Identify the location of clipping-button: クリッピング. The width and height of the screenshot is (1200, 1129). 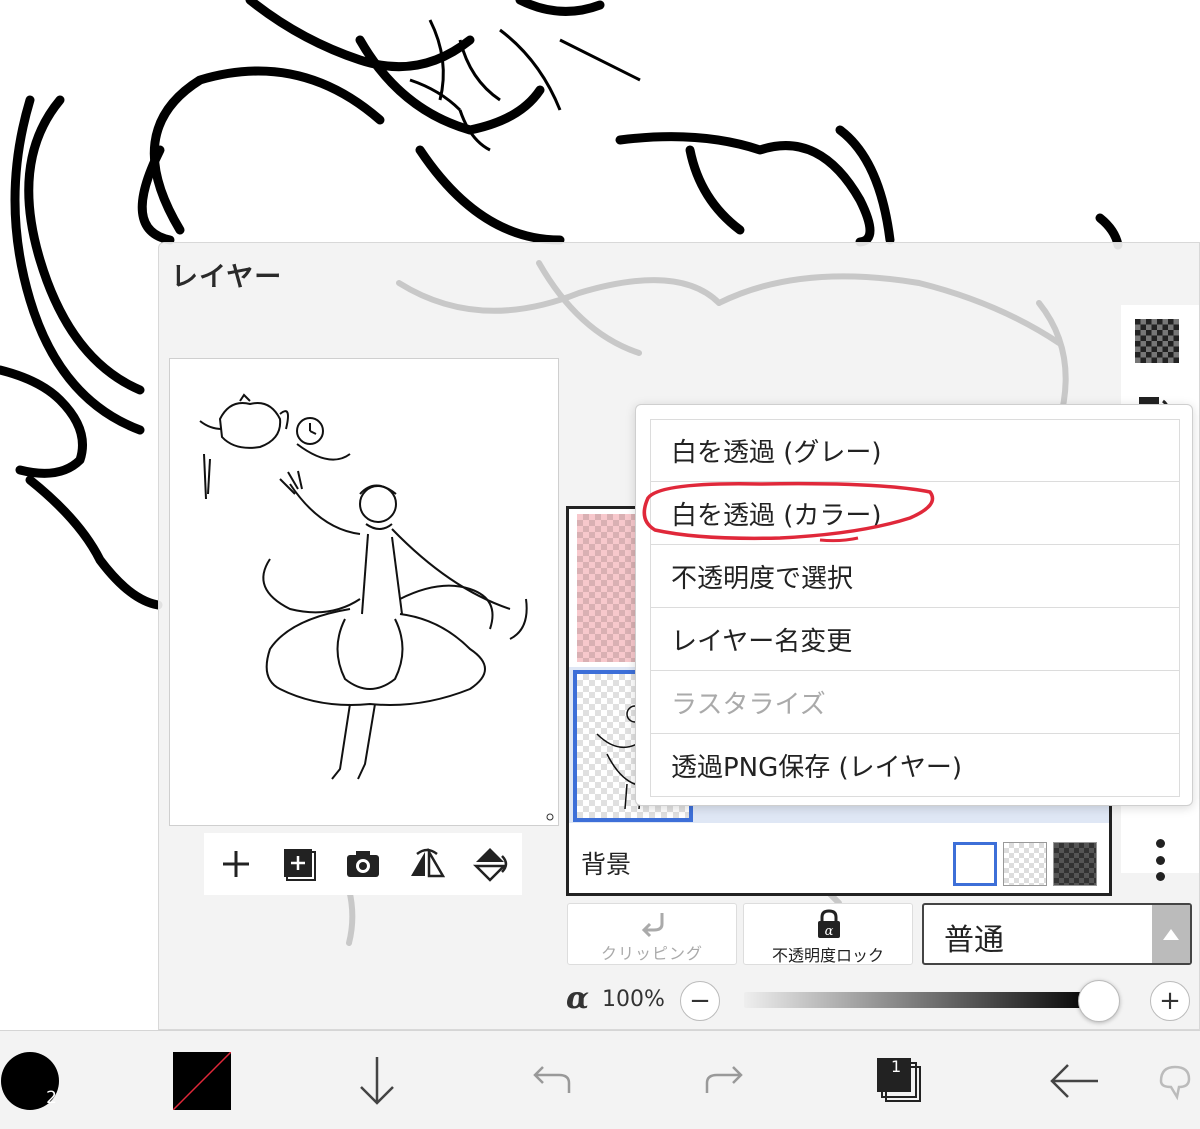
(652, 934).